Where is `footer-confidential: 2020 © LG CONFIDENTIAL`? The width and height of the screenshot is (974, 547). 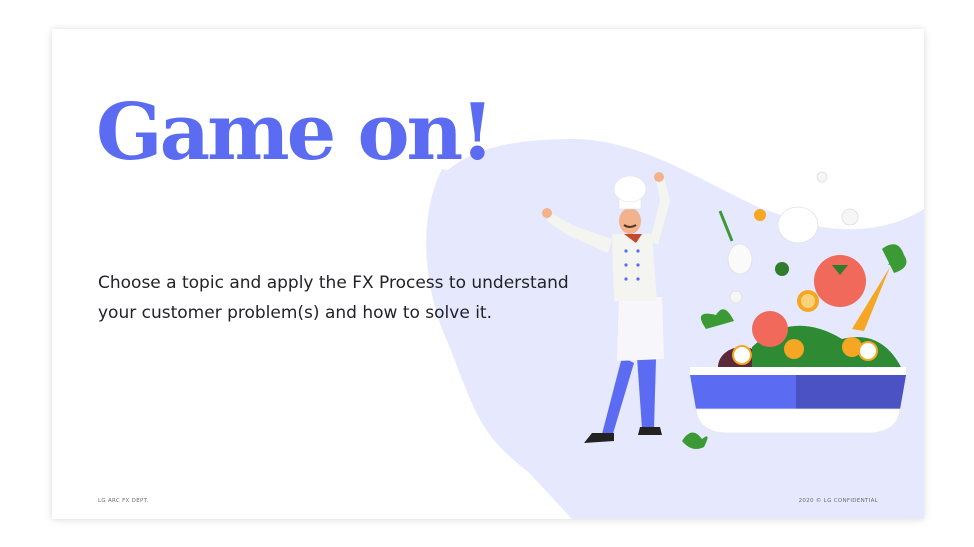 footer-confidential: 2020 © LG CONFIDENTIAL is located at coordinates (838, 501).